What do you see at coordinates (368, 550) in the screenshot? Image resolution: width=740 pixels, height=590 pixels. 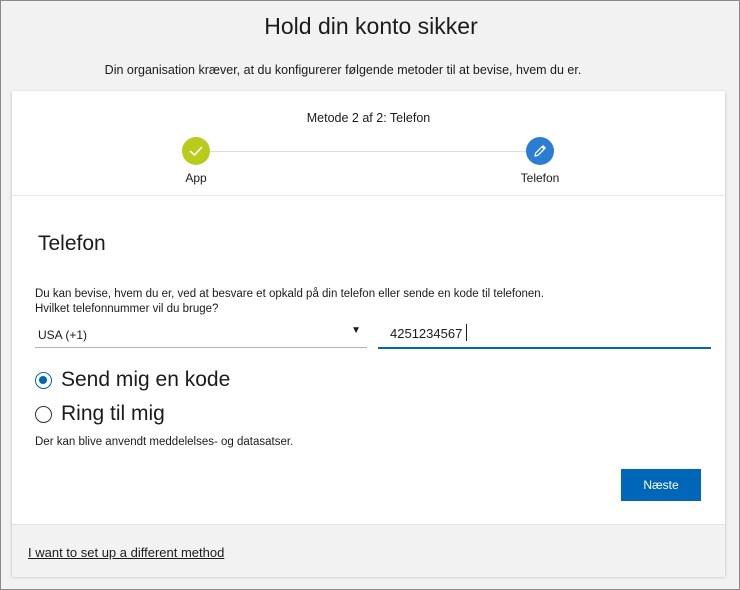 I see `card-footer: I want to set up a different method` at bounding box center [368, 550].